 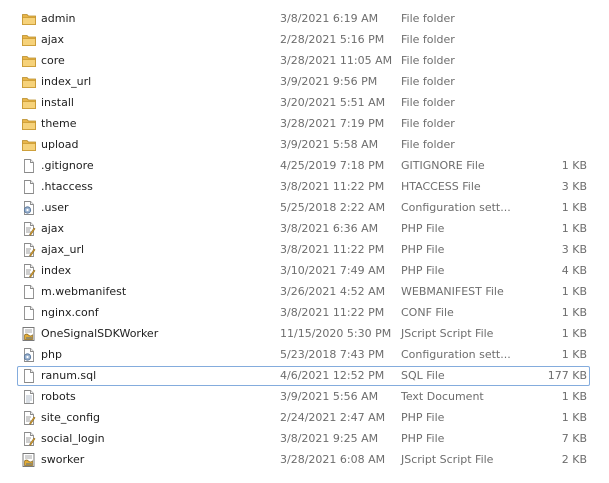 What do you see at coordinates (63, 249) in the screenshot?
I see `file-name: ajax_url` at bounding box center [63, 249].